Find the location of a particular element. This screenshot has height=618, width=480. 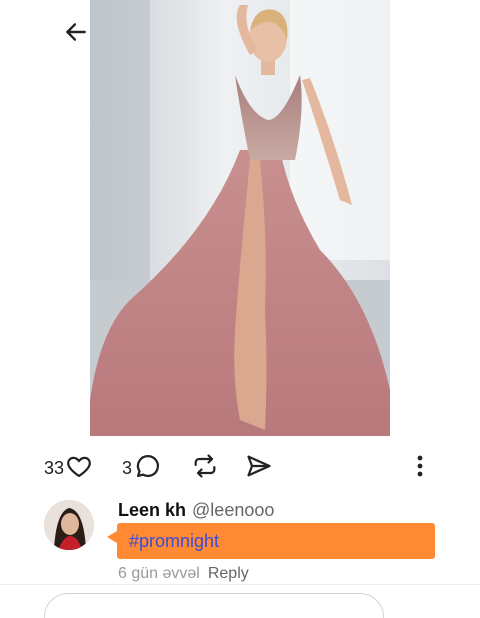

comment-meta: 6 gün əvvəl Reply is located at coordinates (183, 574).